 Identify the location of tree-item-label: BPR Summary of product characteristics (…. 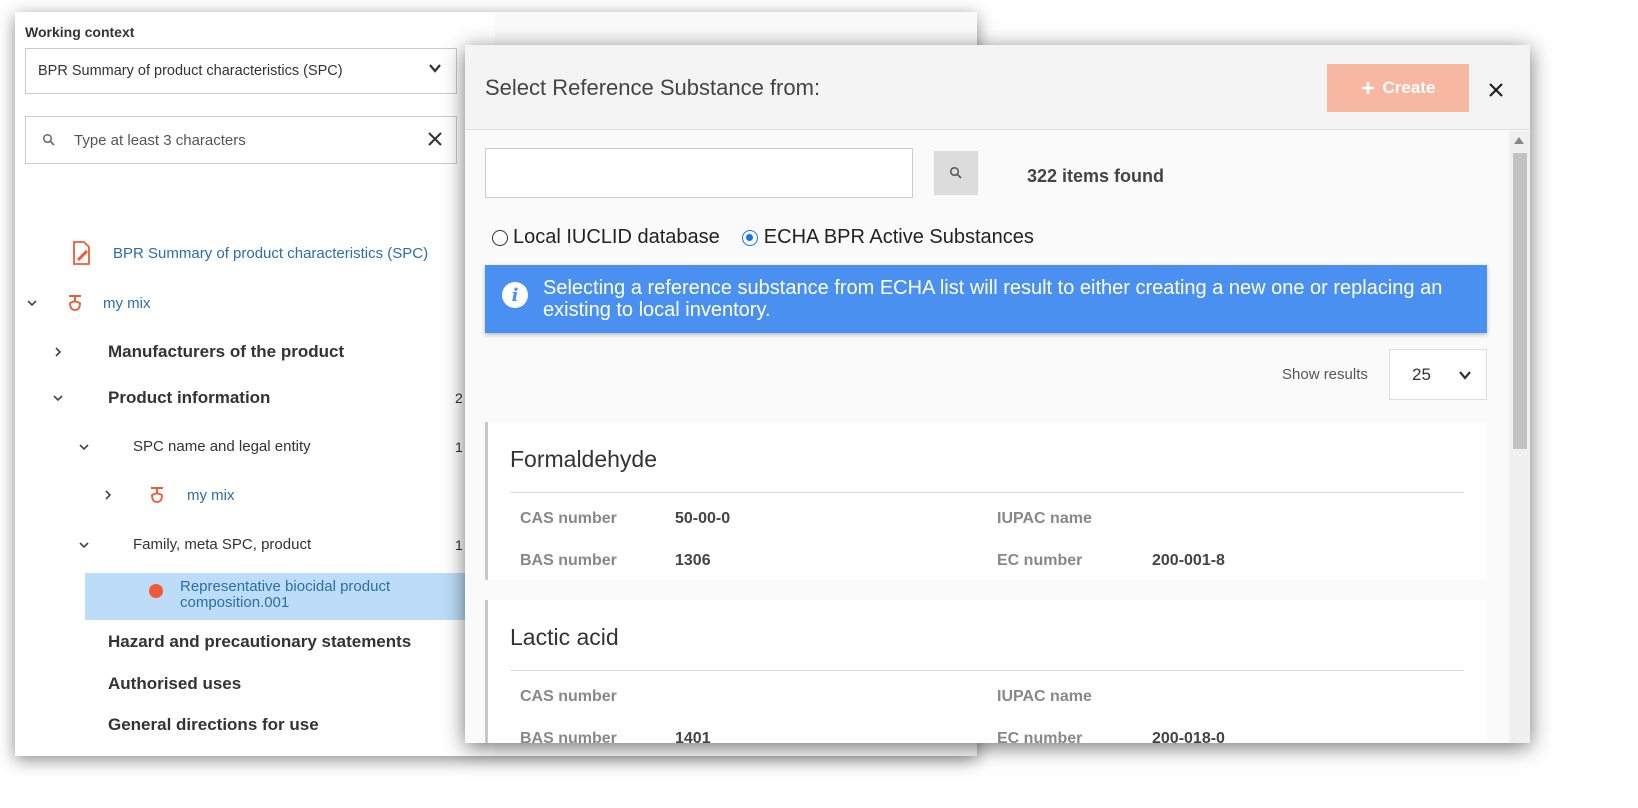
(271, 253).